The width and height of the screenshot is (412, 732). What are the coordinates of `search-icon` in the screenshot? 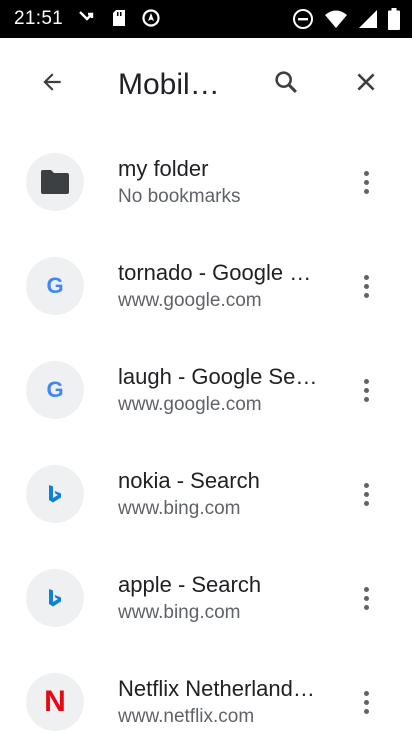 It's located at (286, 84).